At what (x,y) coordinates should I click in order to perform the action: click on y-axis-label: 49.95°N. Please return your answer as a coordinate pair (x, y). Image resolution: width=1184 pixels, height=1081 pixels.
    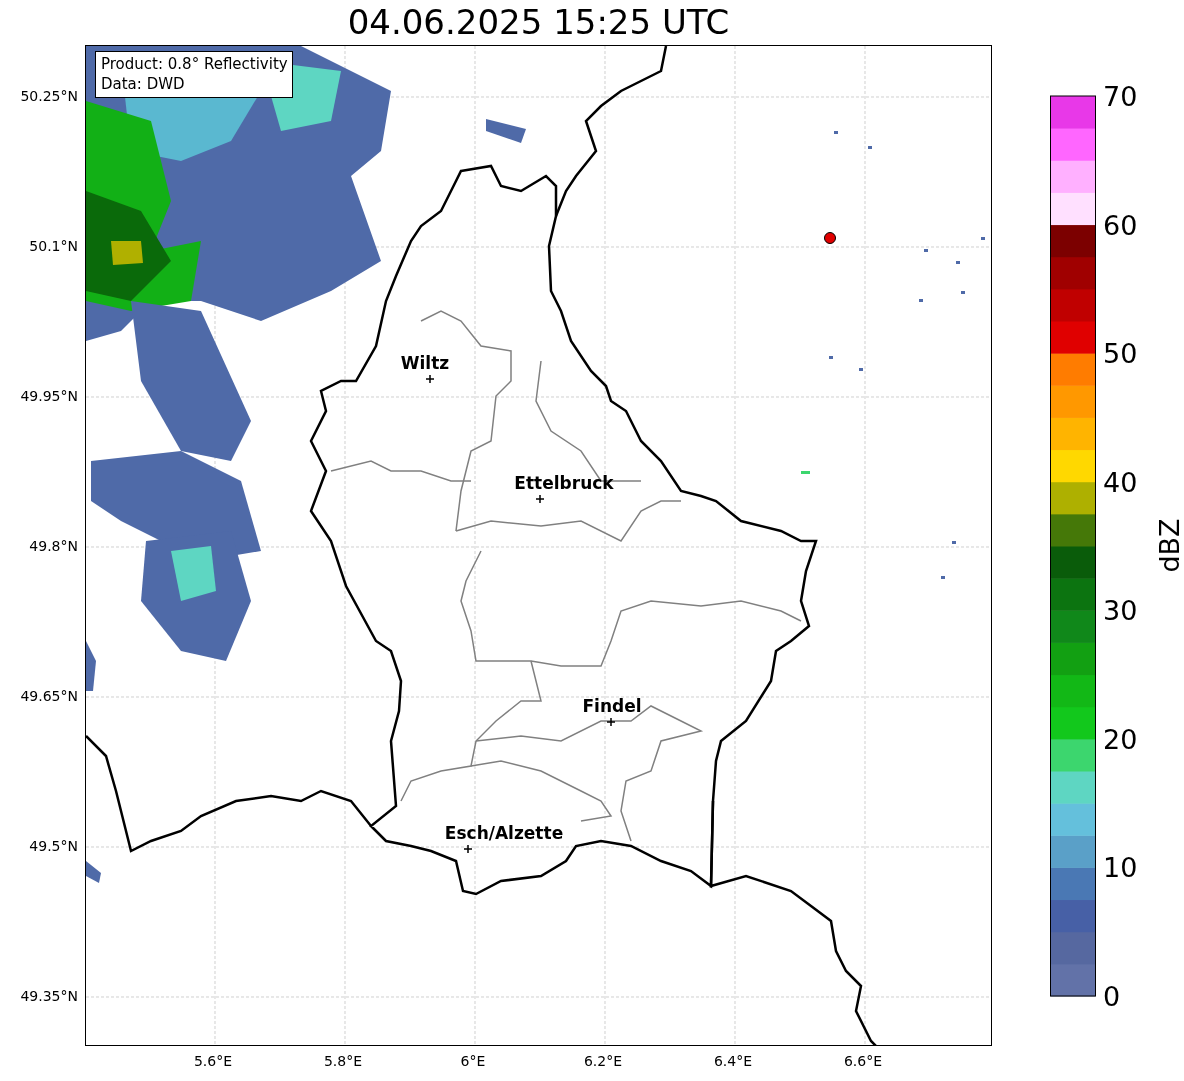
    Looking at the image, I should click on (49, 396).